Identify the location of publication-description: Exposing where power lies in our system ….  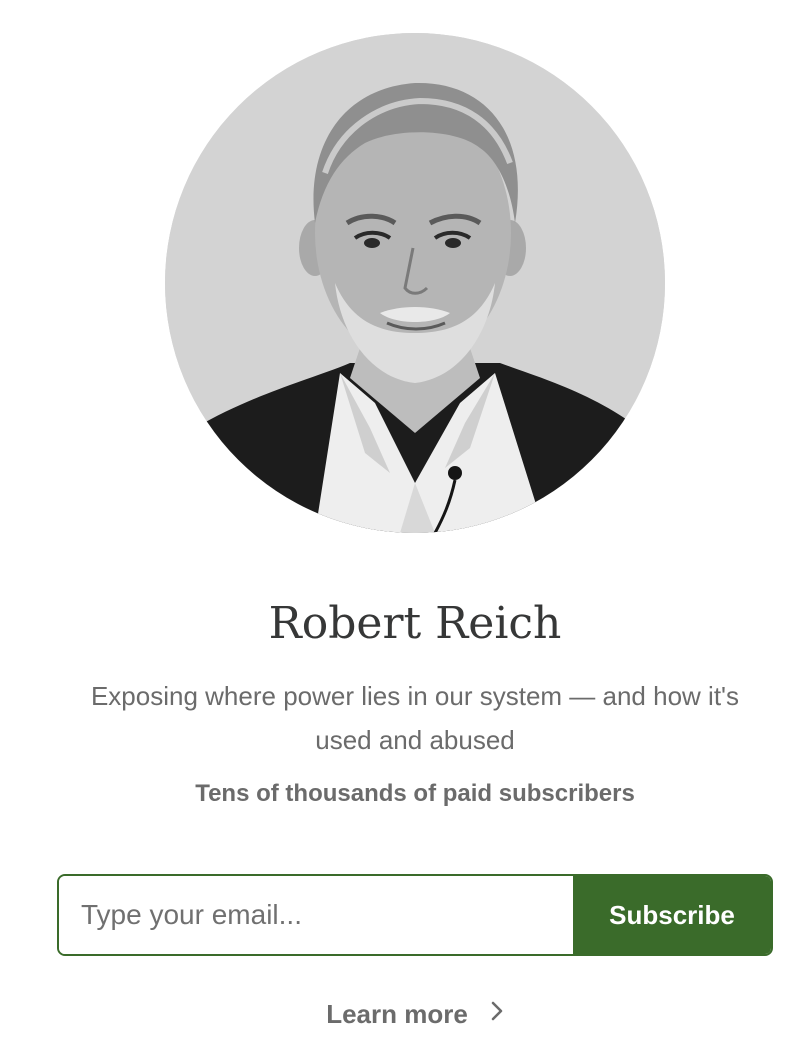
(415, 718).